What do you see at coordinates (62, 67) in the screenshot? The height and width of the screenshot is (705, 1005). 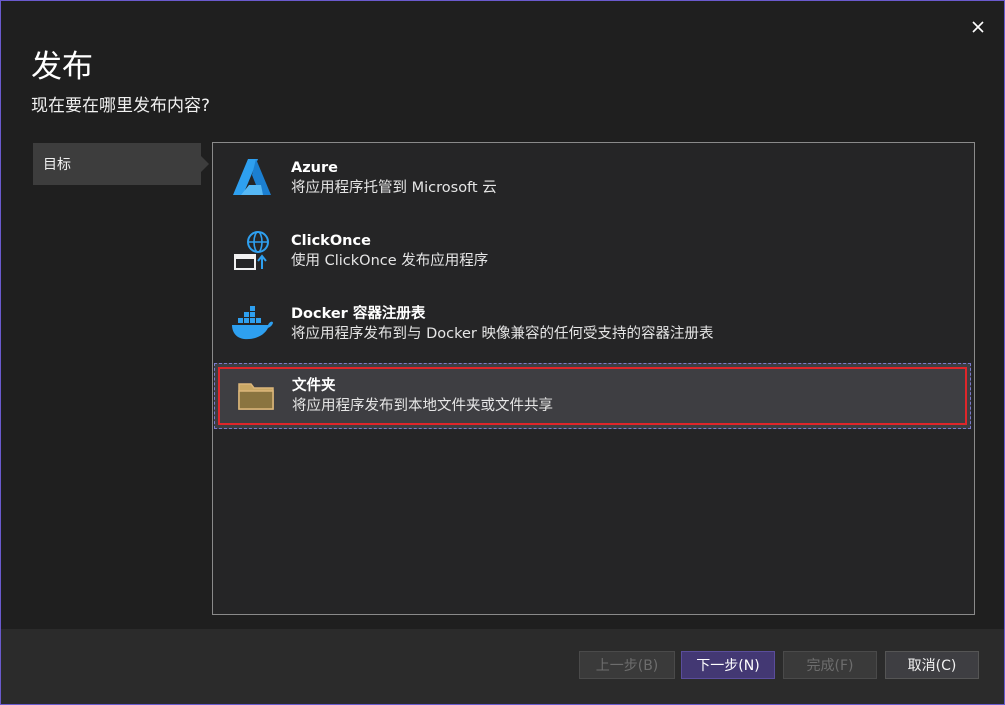 I see `dialog-title: 发布` at bounding box center [62, 67].